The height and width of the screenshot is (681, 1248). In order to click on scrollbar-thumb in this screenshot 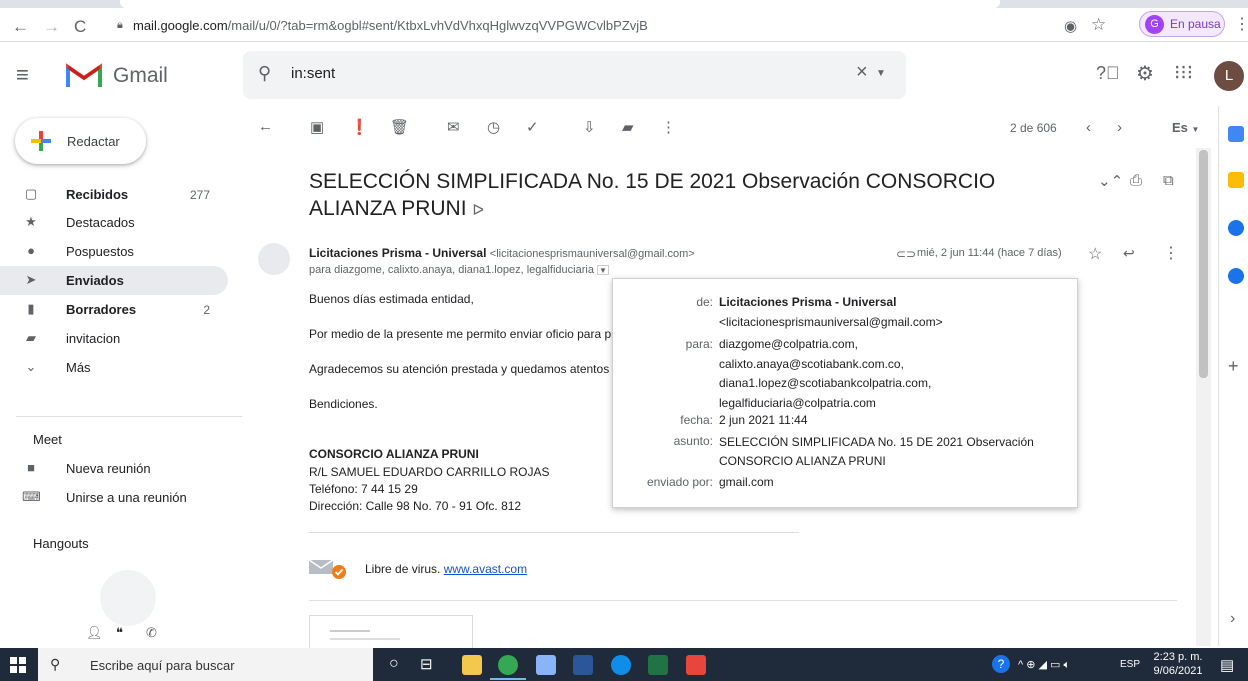, I will do `click(1203, 264)`.